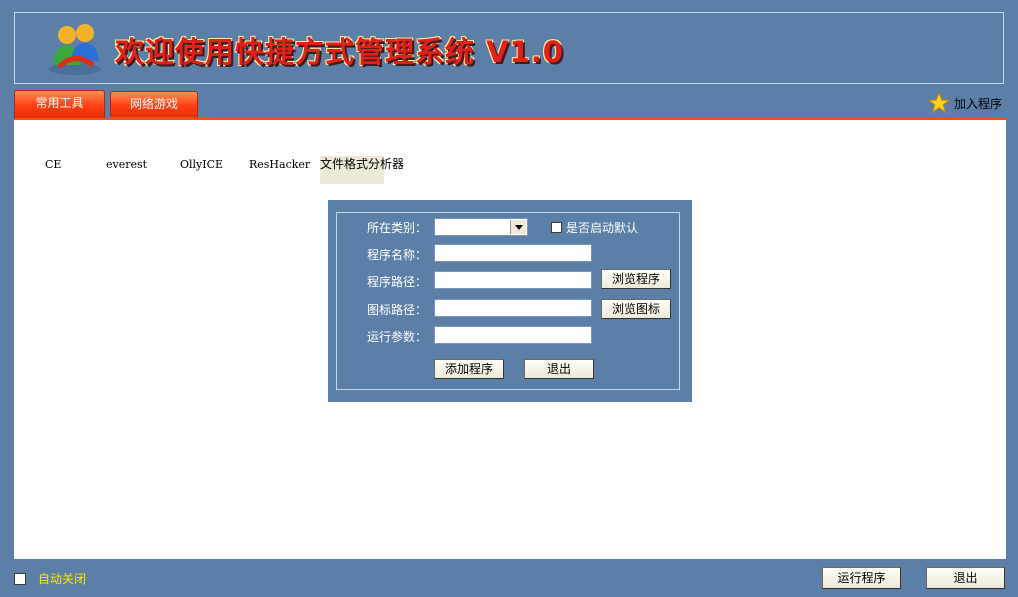 The width and height of the screenshot is (1018, 597). I want to click on messenger-people-icon, so click(75, 49).